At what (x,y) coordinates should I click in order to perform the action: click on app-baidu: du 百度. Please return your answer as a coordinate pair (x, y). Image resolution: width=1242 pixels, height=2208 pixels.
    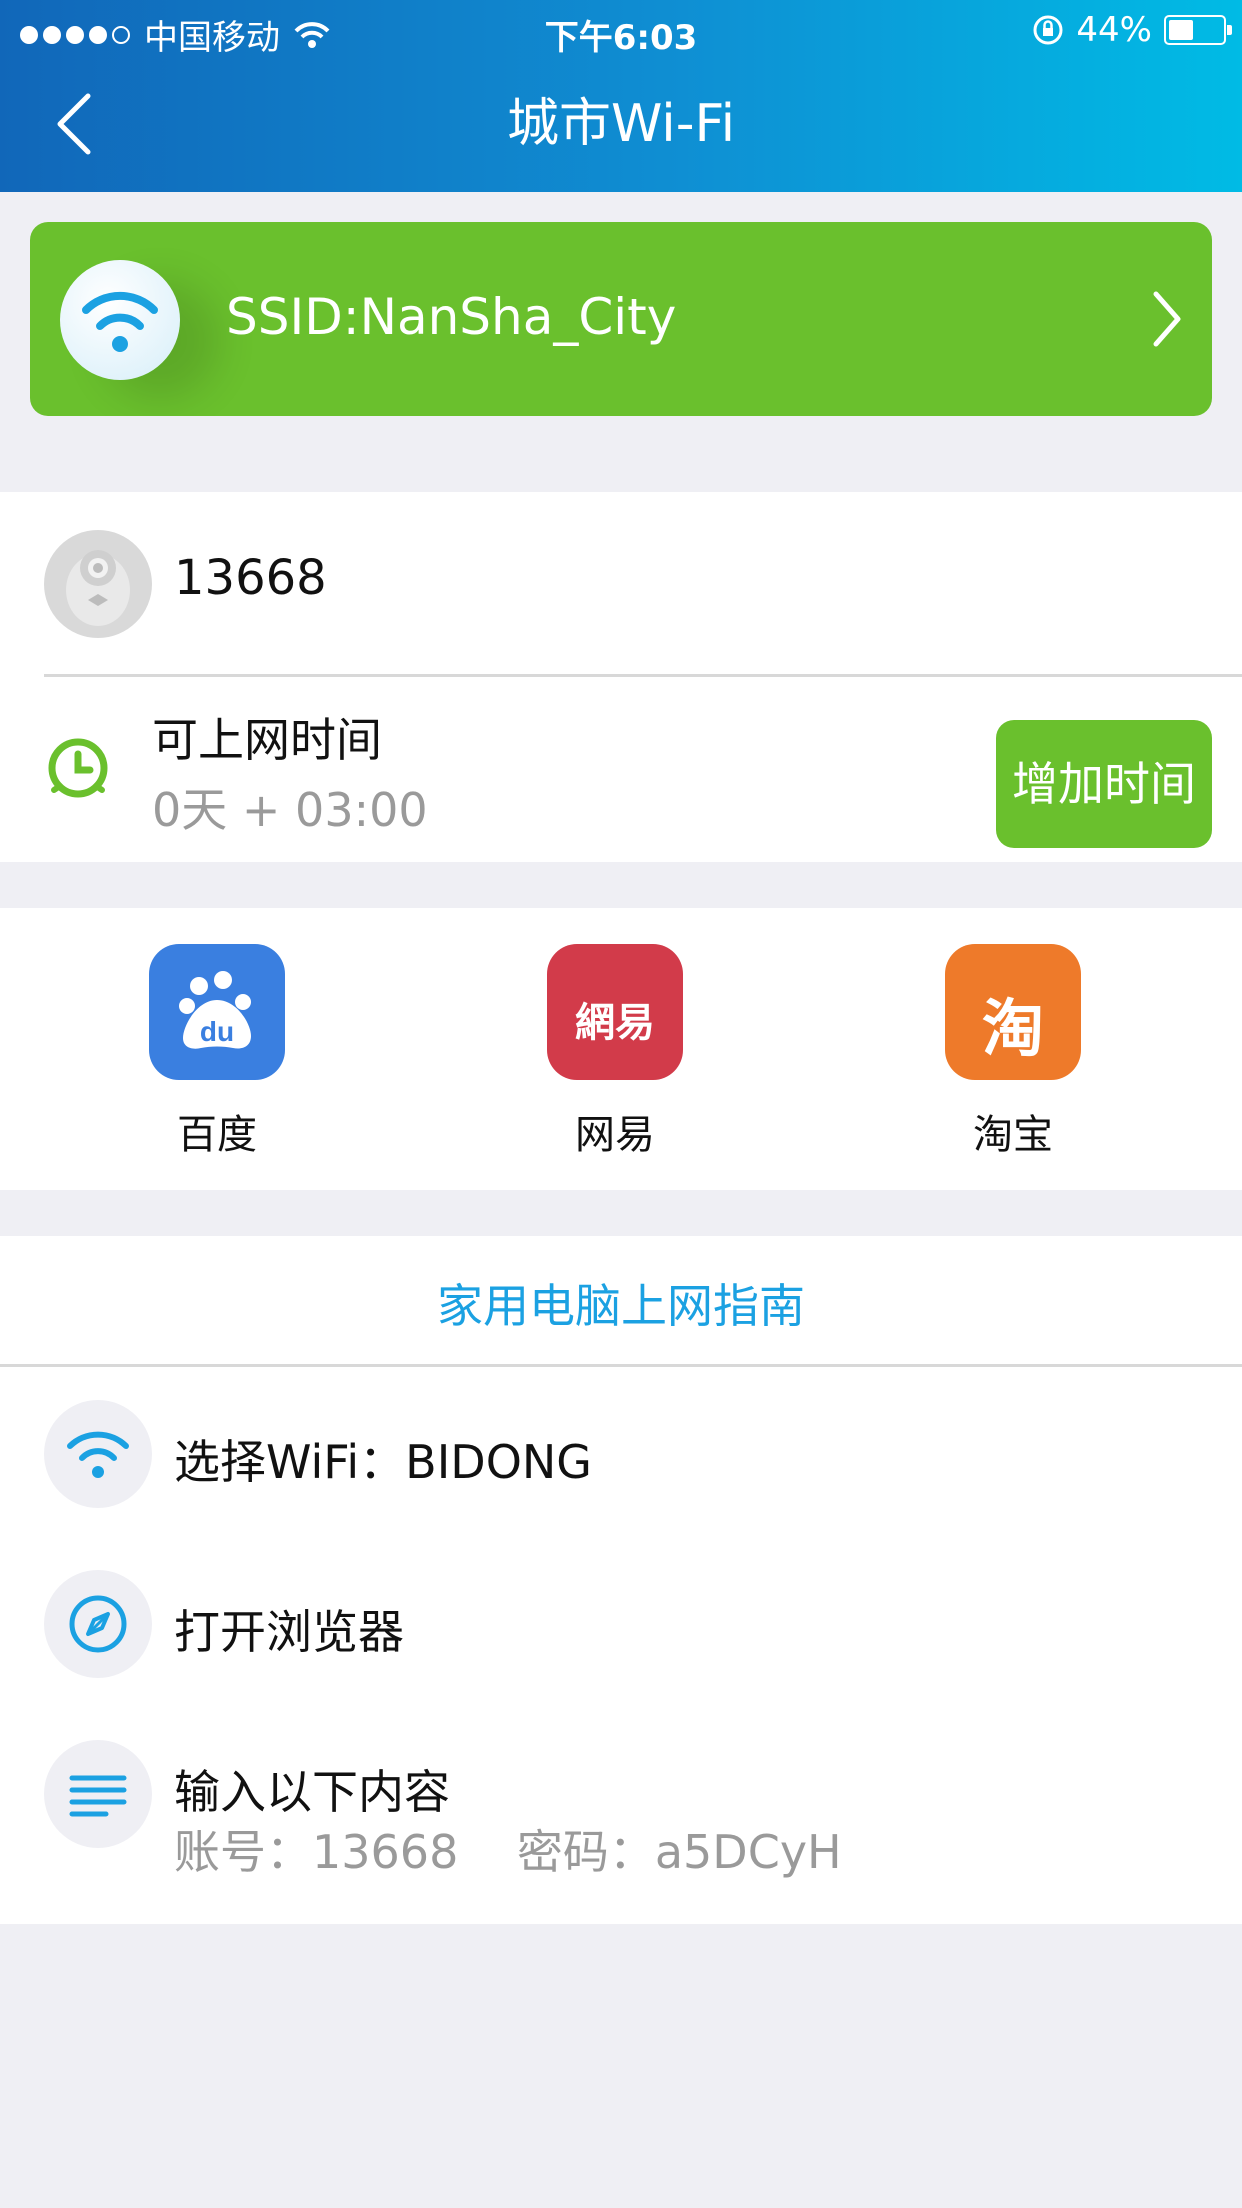
    Looking at the image, I should click on (217, 1052).